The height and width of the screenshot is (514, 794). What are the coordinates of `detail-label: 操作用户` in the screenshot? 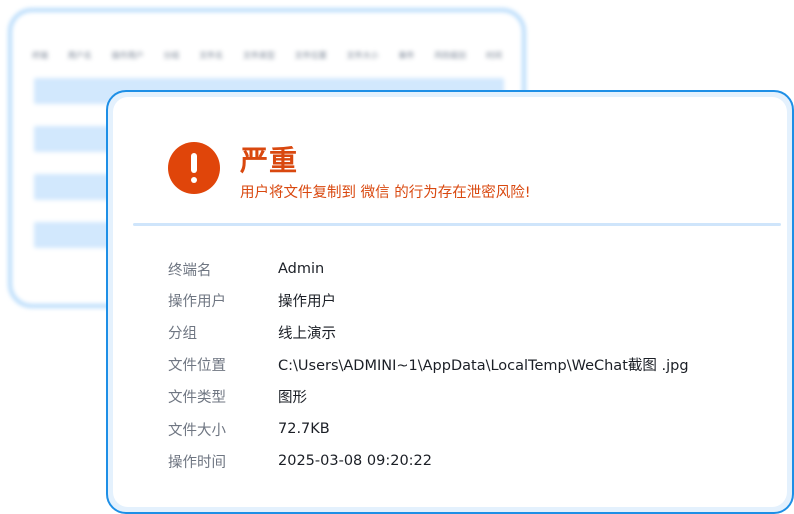 It's located at (197, 301).